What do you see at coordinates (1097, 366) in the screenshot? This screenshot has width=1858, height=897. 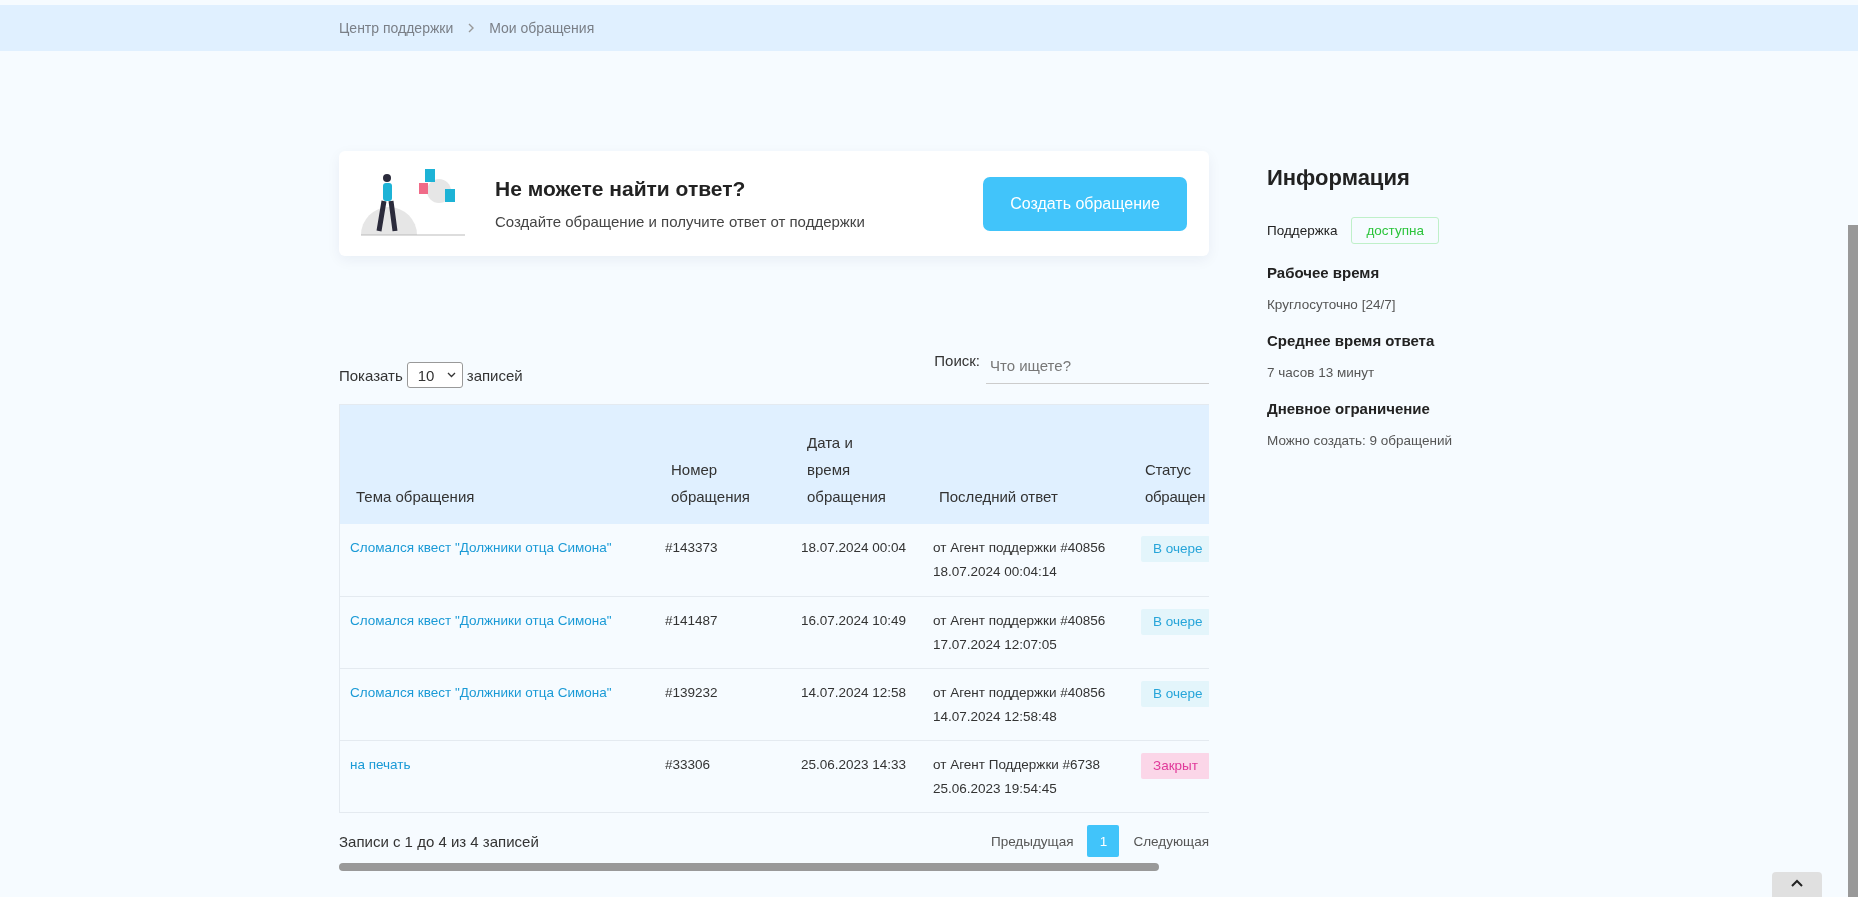 I see `search-field: Что ищете?` at bounding box center [1097, 366].